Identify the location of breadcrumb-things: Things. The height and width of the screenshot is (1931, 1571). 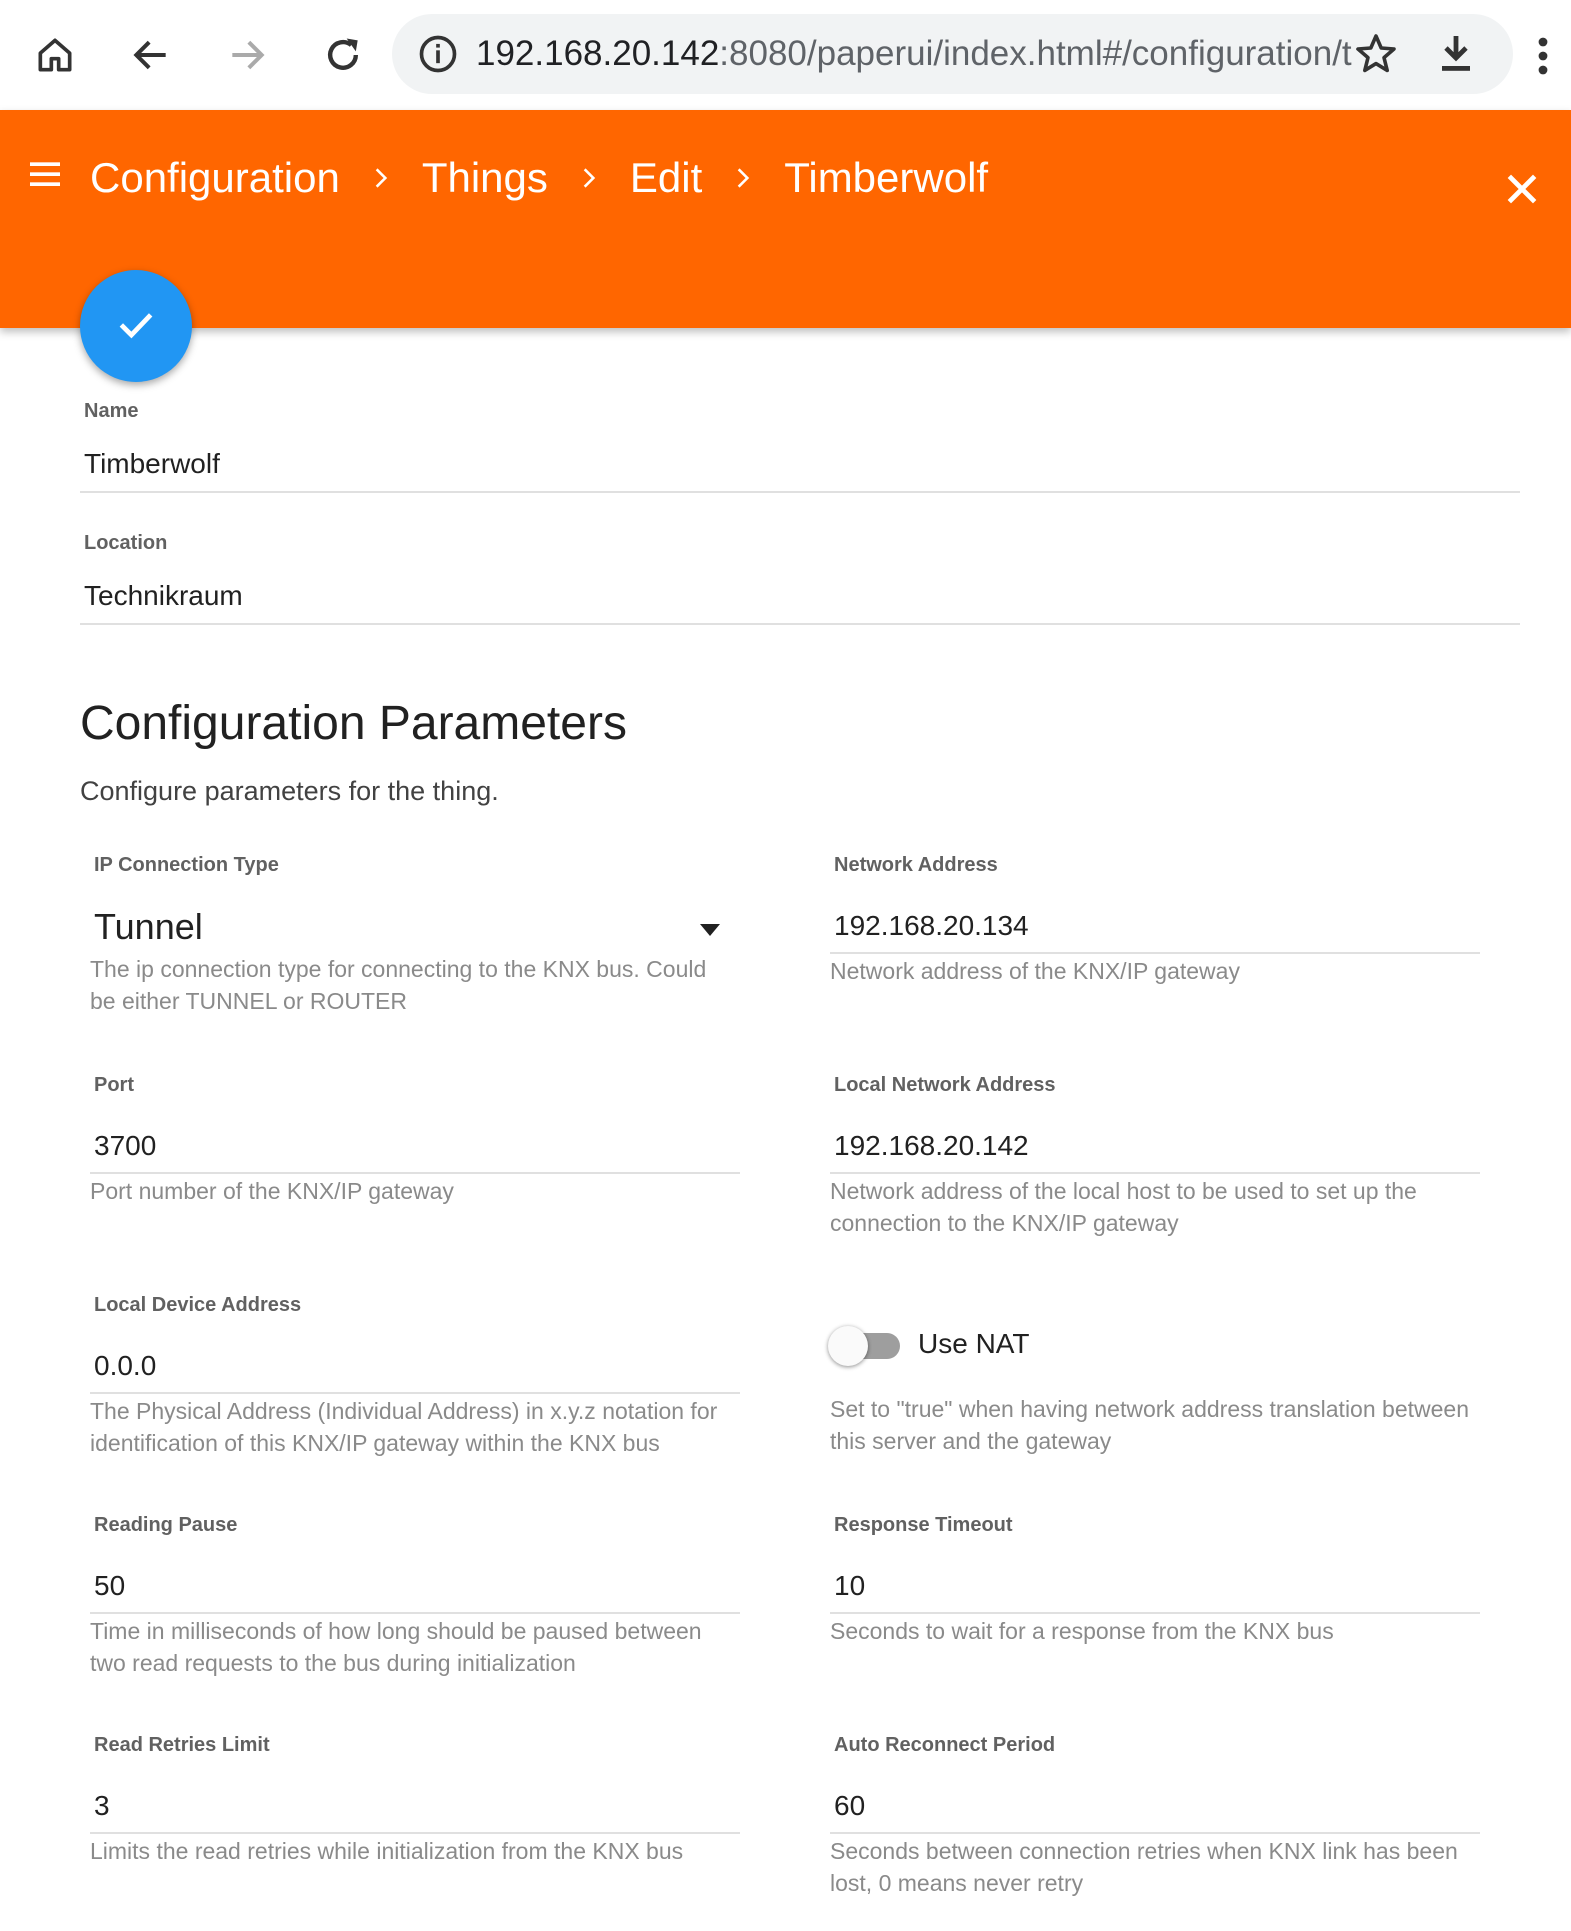
(485, 178).